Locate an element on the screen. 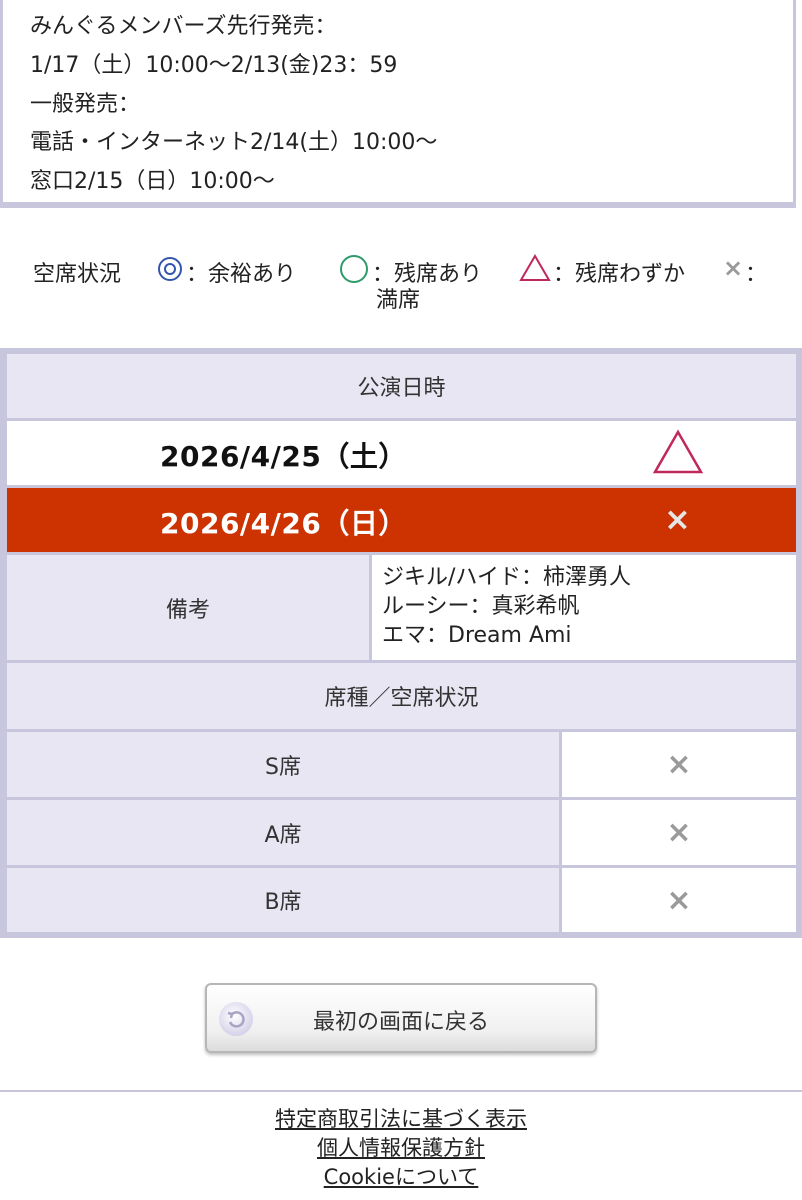  legend-title: 空席状況 is located at coordinates (77, 274).